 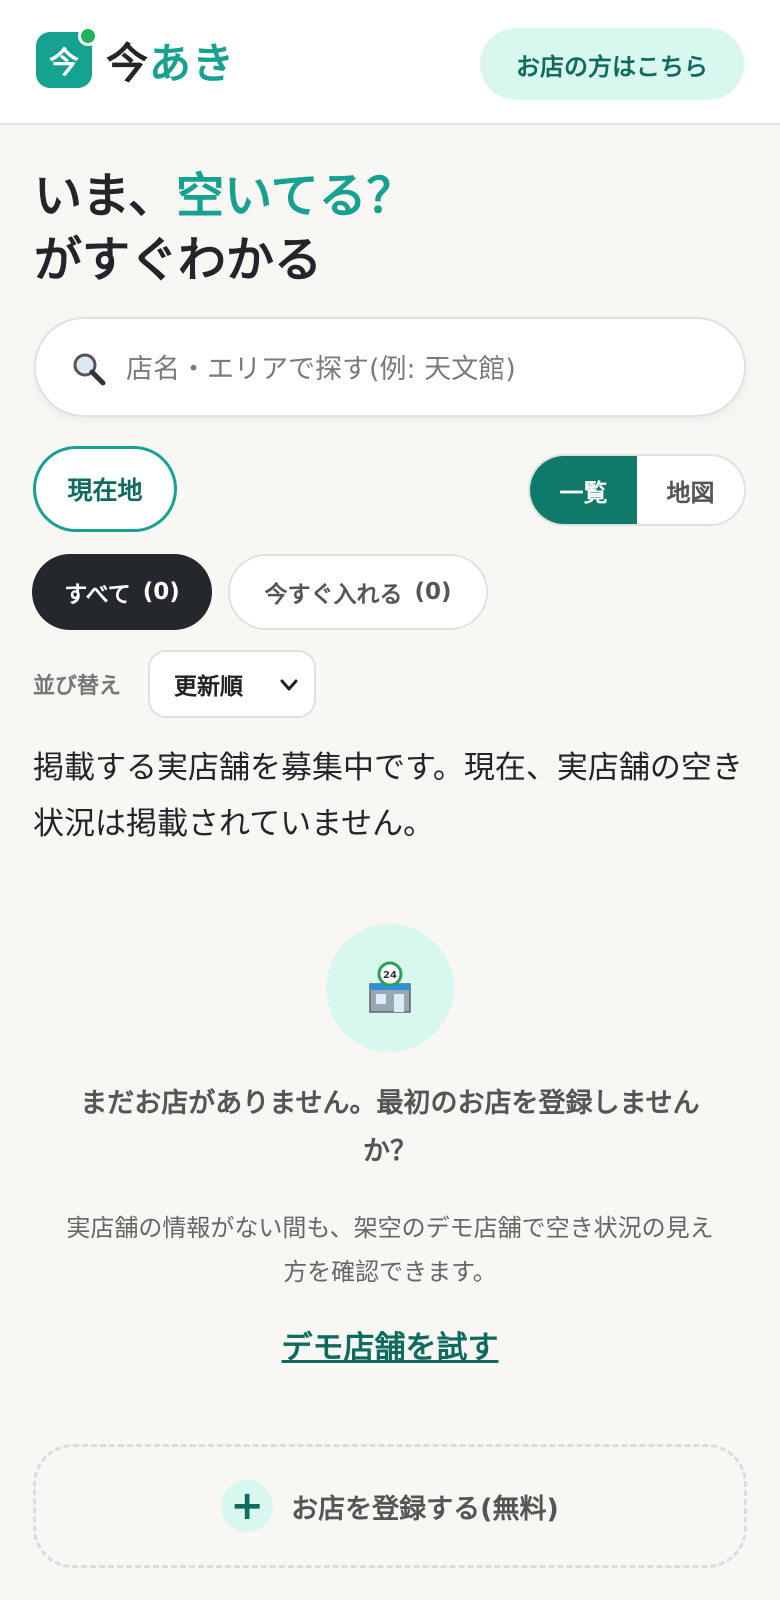 I want to click on logo-text: 今あき, so click(x=170, y=60).